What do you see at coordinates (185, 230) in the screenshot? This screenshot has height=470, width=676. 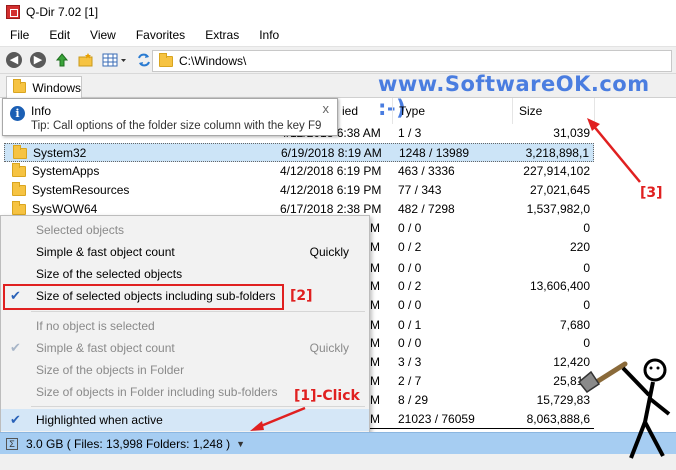 I see `menu-header-selected-objects: Selected objects` at bounding box center [185, 230].